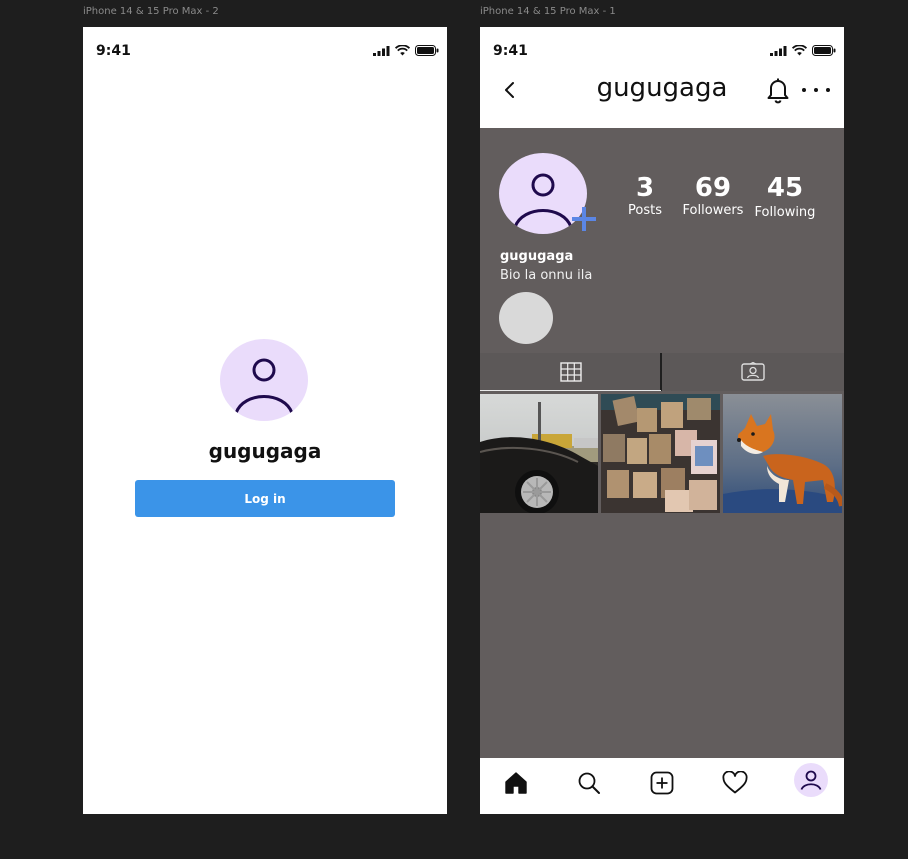 This screenshot has width=908, height=859. What do you see at coordinates (546, 275) in the screenshot?
I see `profile-bio: Bio la onnu ila` at bounding box center [546, 275].